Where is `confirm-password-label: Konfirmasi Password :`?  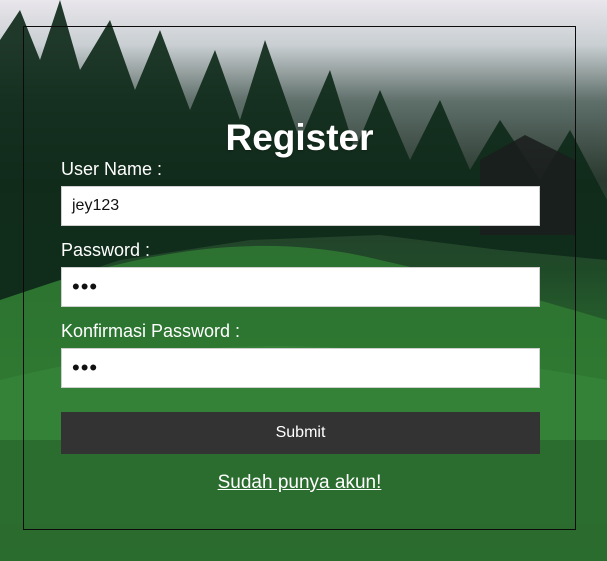 confirm-password-label: Konfirmasi Password : is located at coordinates (151, 331).